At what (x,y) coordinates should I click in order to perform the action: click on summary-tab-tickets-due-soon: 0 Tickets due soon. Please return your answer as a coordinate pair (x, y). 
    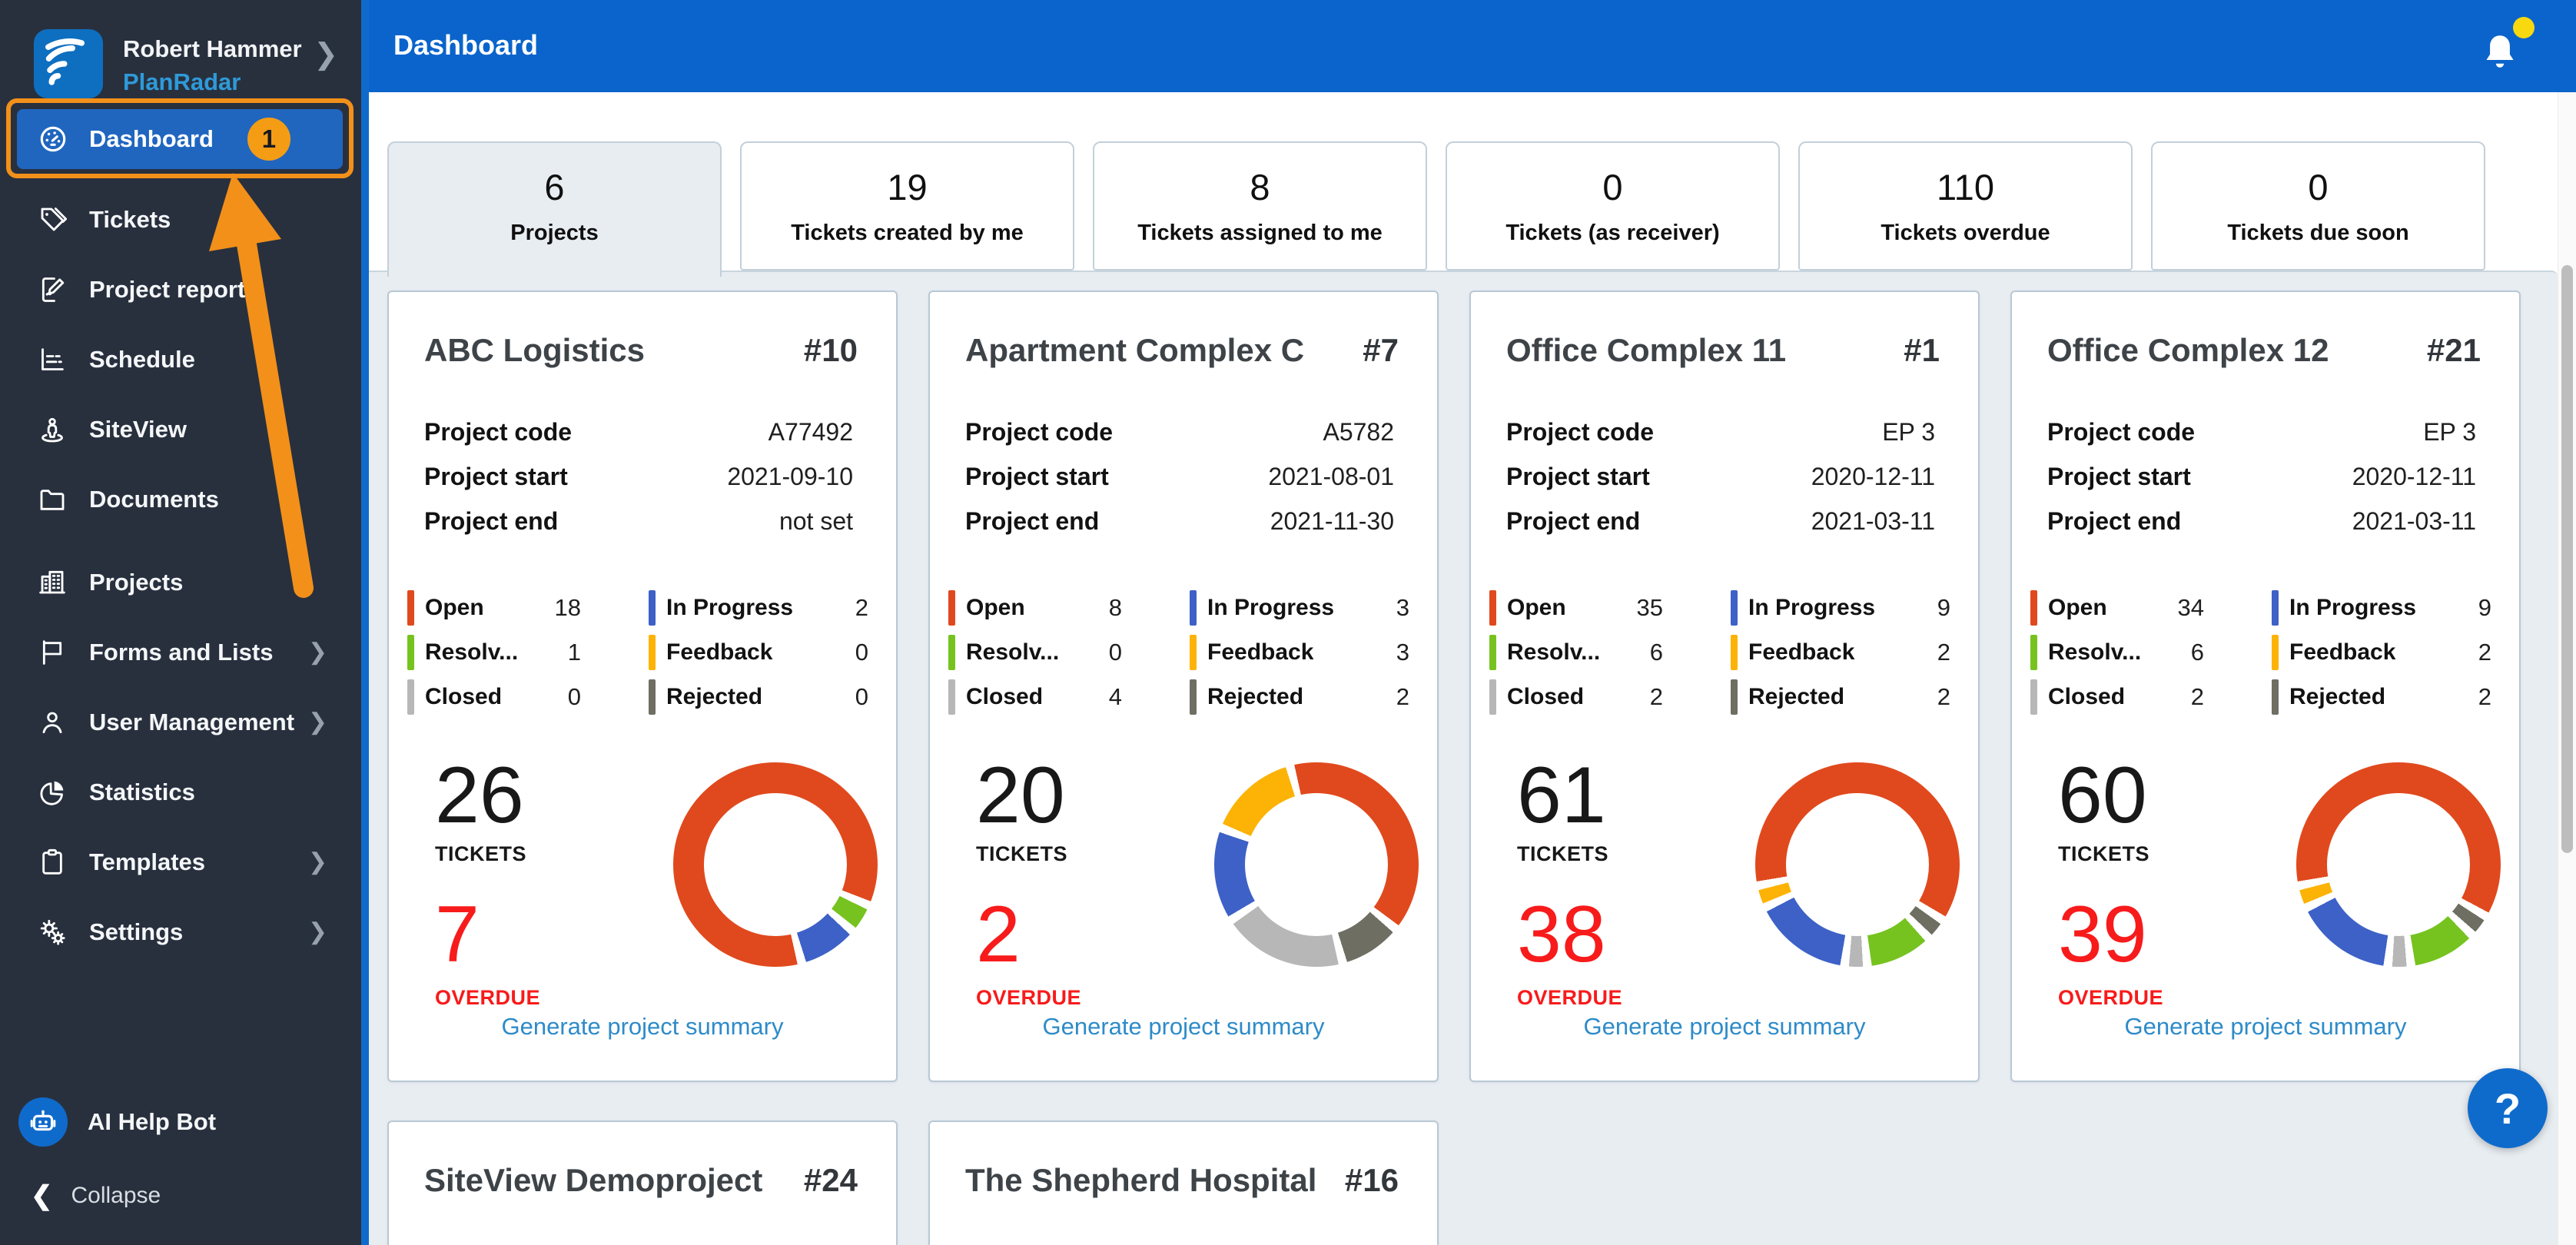
    Looking at the image, I should click on (2318, 206).